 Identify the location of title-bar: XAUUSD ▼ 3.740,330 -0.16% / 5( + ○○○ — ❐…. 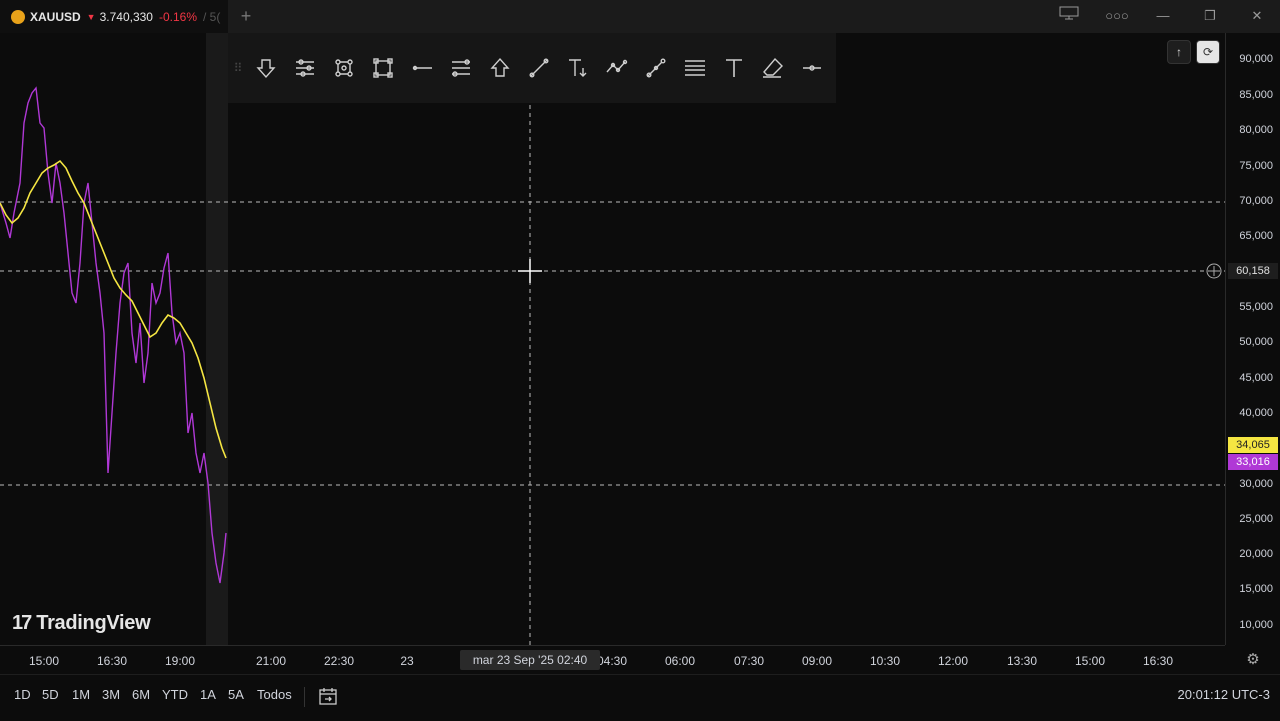
(640, 16).